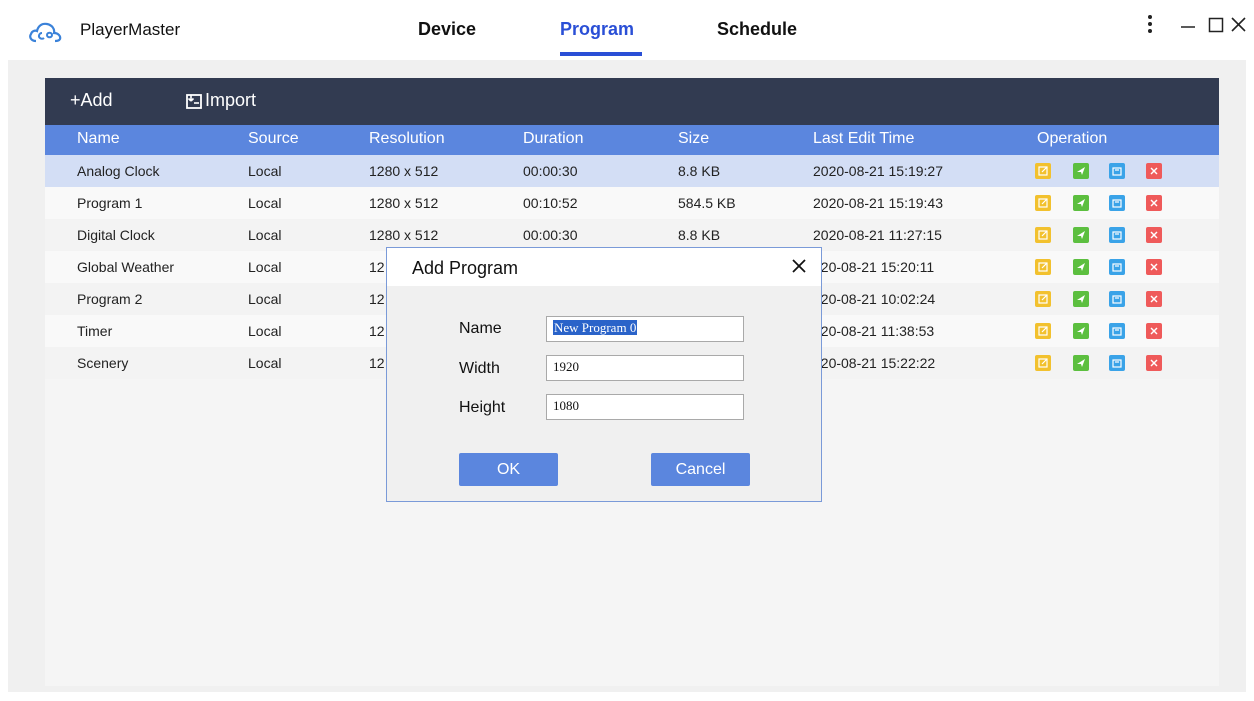  What do you see at coordinates (480, 328) in the screenshot?
I see `name-label: Name` at bounding box center [480, 328].